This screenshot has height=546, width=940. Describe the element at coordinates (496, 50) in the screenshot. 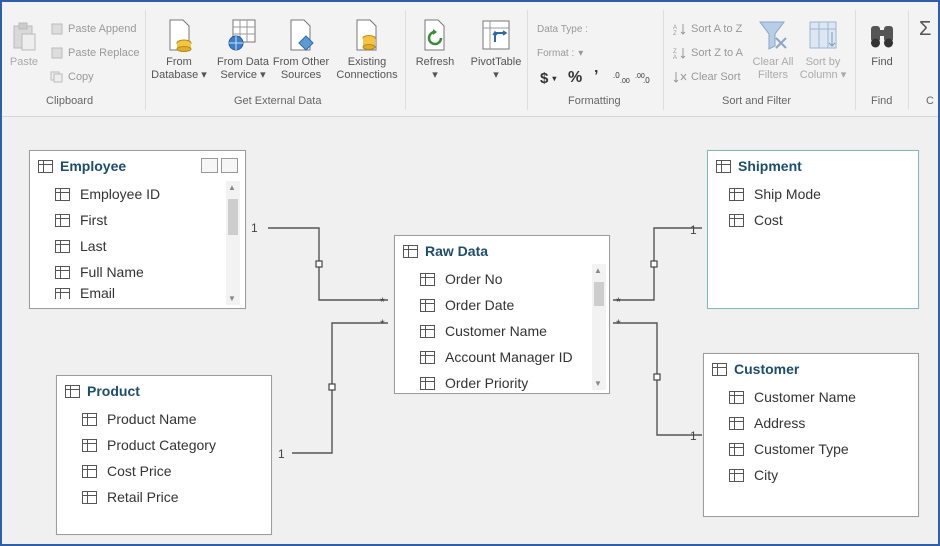

I see `pivottable-button: PivotTable ▾` at that location.